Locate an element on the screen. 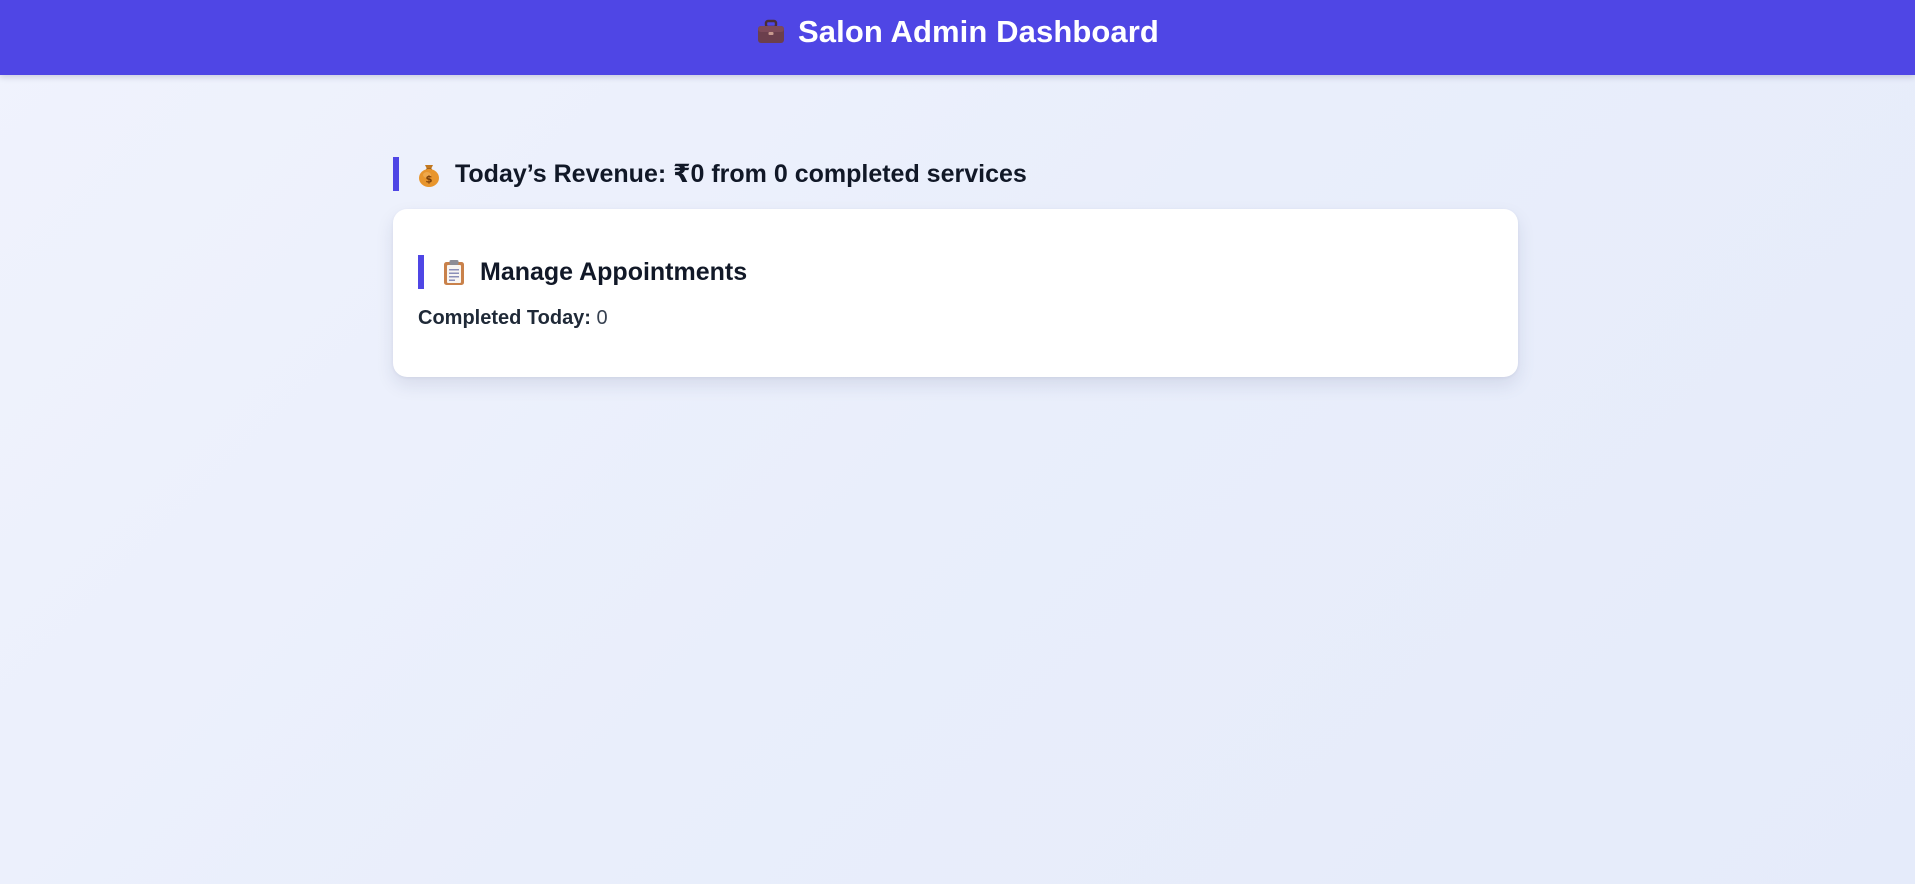  card-title: Manage Appointments is located at coordinates (614, 271).